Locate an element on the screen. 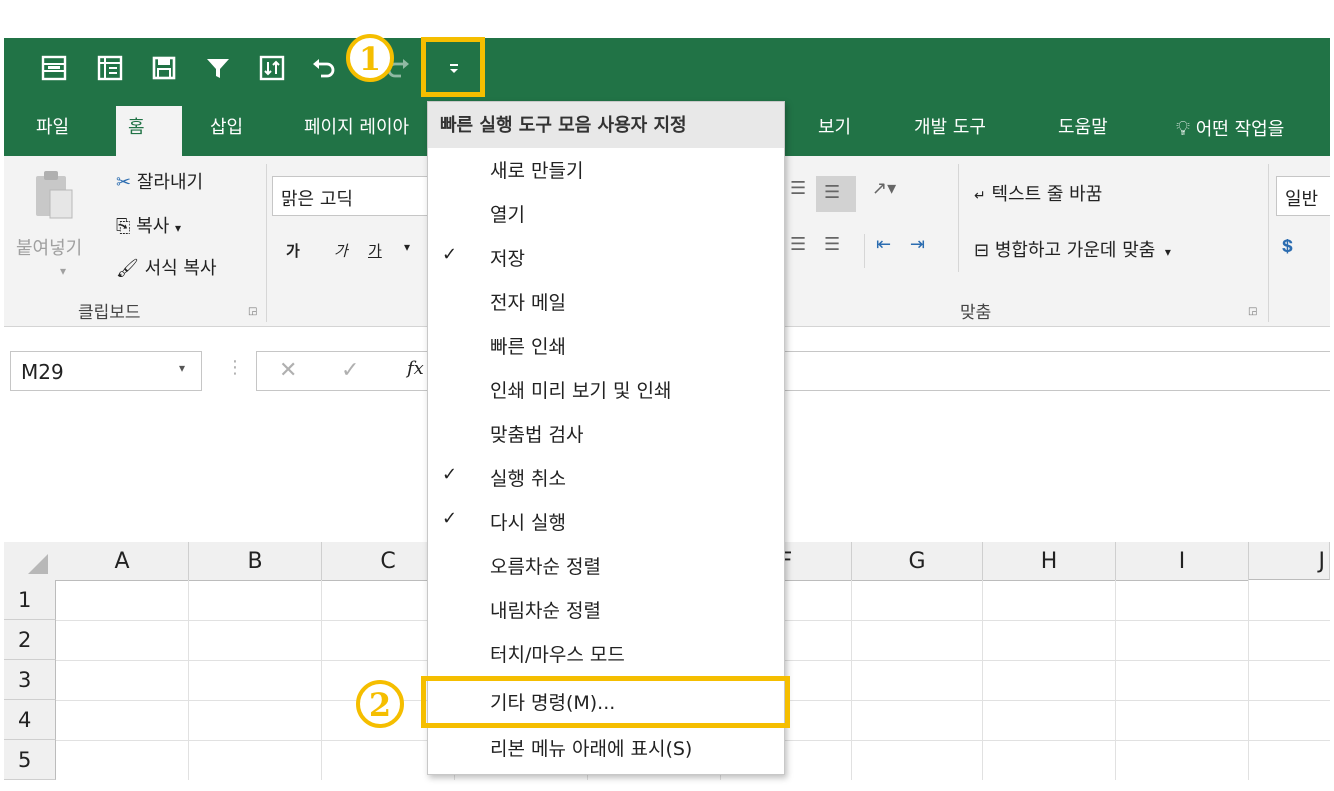 This screenshot has width=1334, height=791. bold-button: 가 is located at coordinates (293, 250).